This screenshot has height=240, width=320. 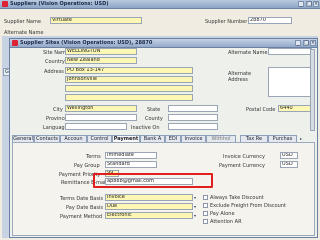 What do you see at coordinates (81, 199) in the screenshot?
I see `terms-date-basis-label: Terms Date Basis` at bounding box center [81, 199].